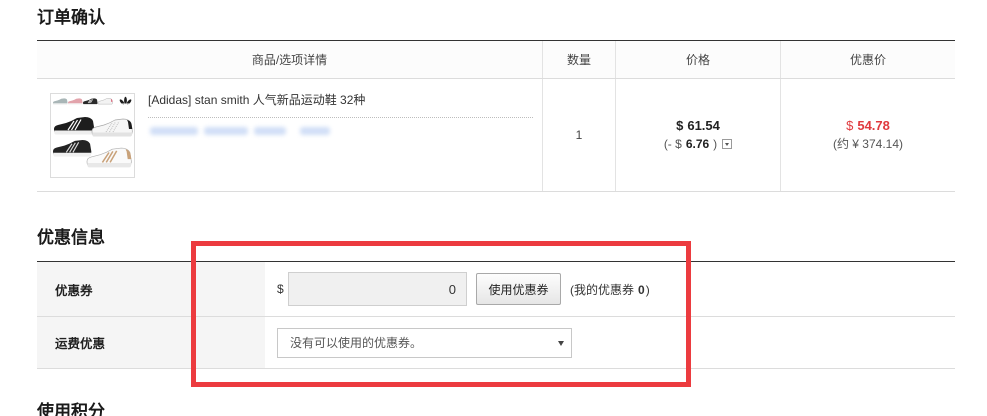 The image size is (987, 416). What do you see at coordinates (641, 289) in the screenshot?
I see `my-coupons-number: 0` at bounding box center [641, 289].